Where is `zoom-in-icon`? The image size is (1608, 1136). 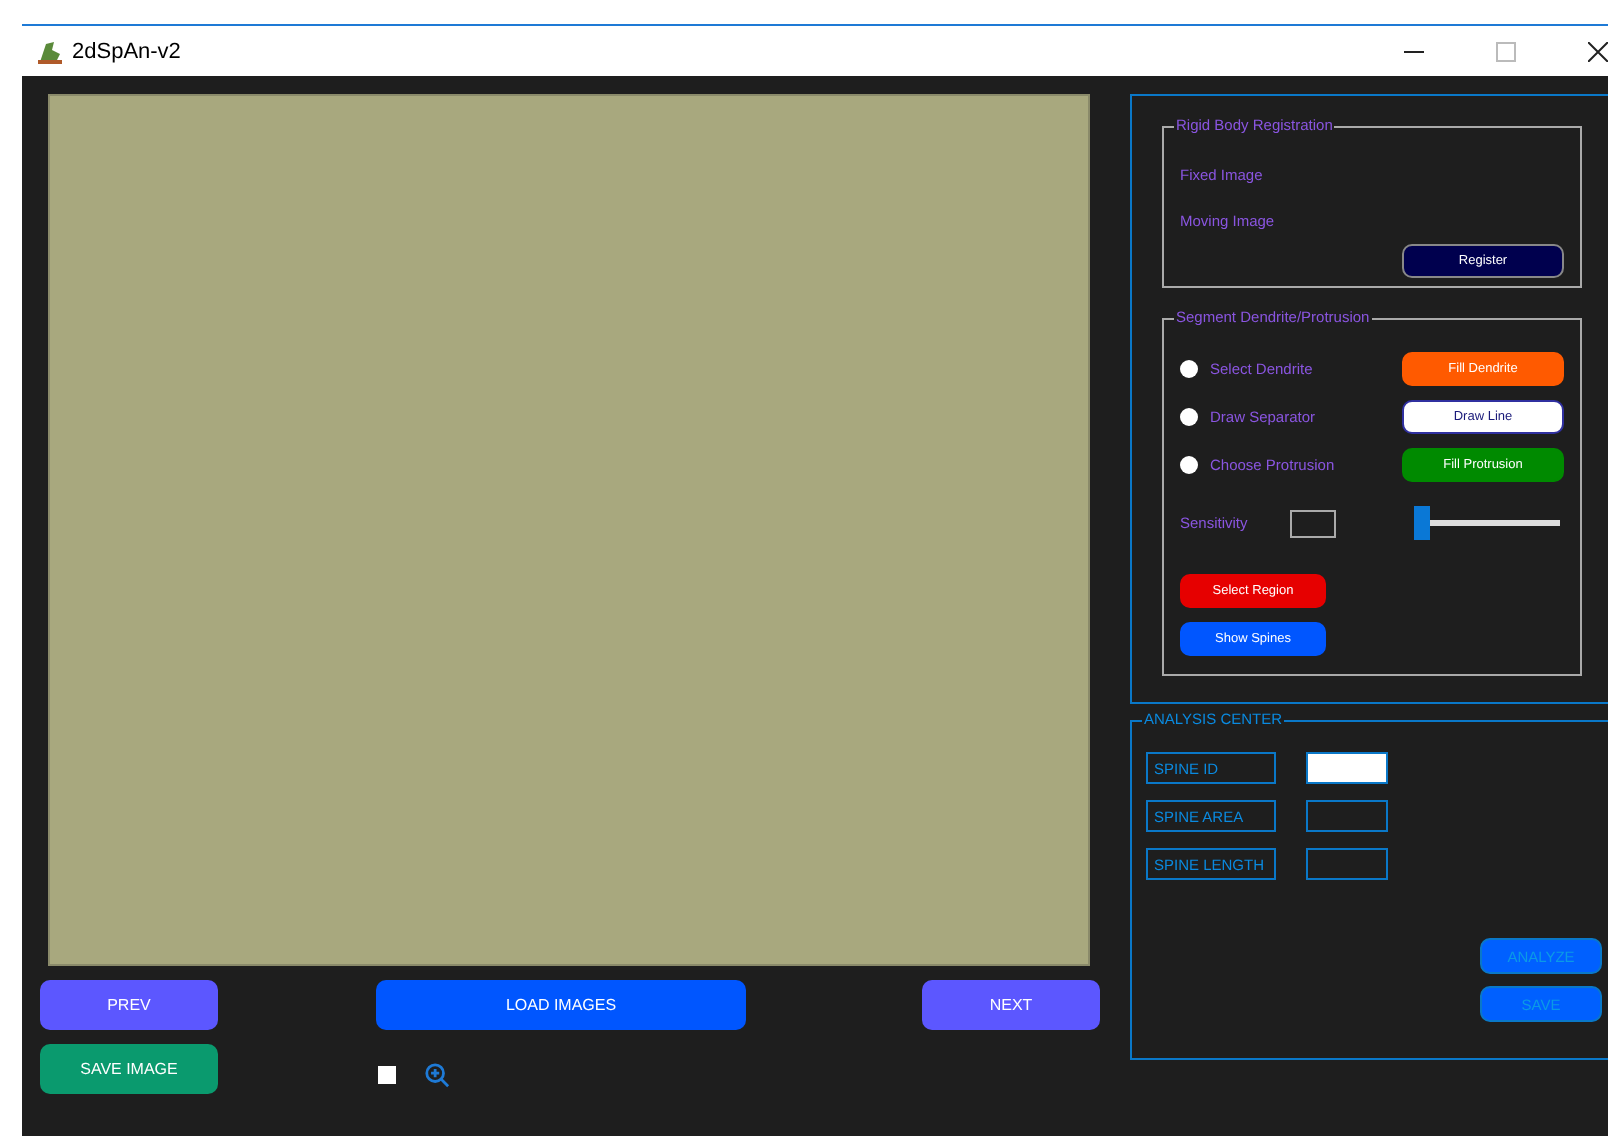
zoom-in-icon is located at coordinates (437, 1075).